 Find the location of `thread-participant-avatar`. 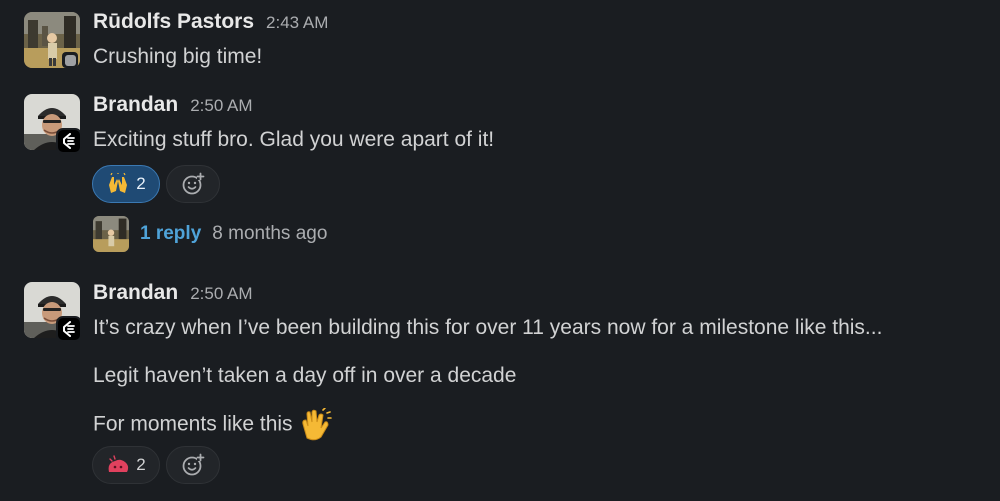

thread-participant-avatar is located at coordinates (111, 234).